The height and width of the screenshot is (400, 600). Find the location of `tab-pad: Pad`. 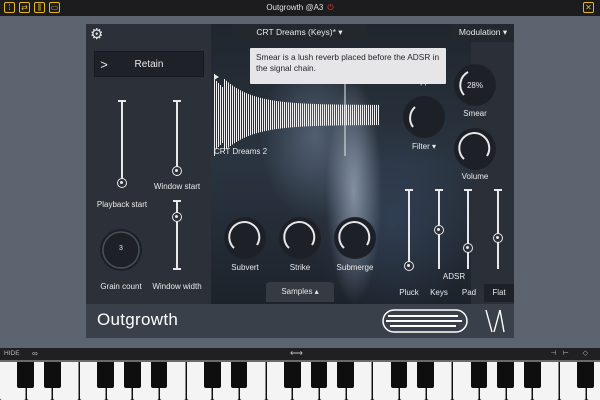

tab-pad: Pad is located at coordinates (469, 293).